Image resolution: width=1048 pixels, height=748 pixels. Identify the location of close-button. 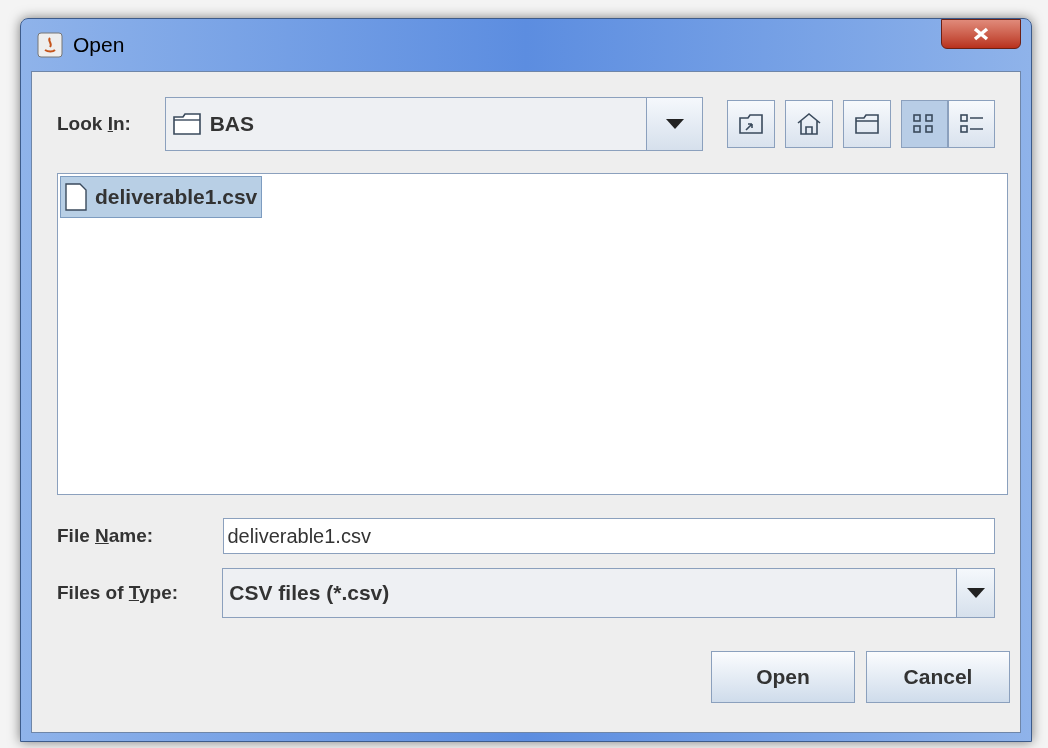
(981, 34).